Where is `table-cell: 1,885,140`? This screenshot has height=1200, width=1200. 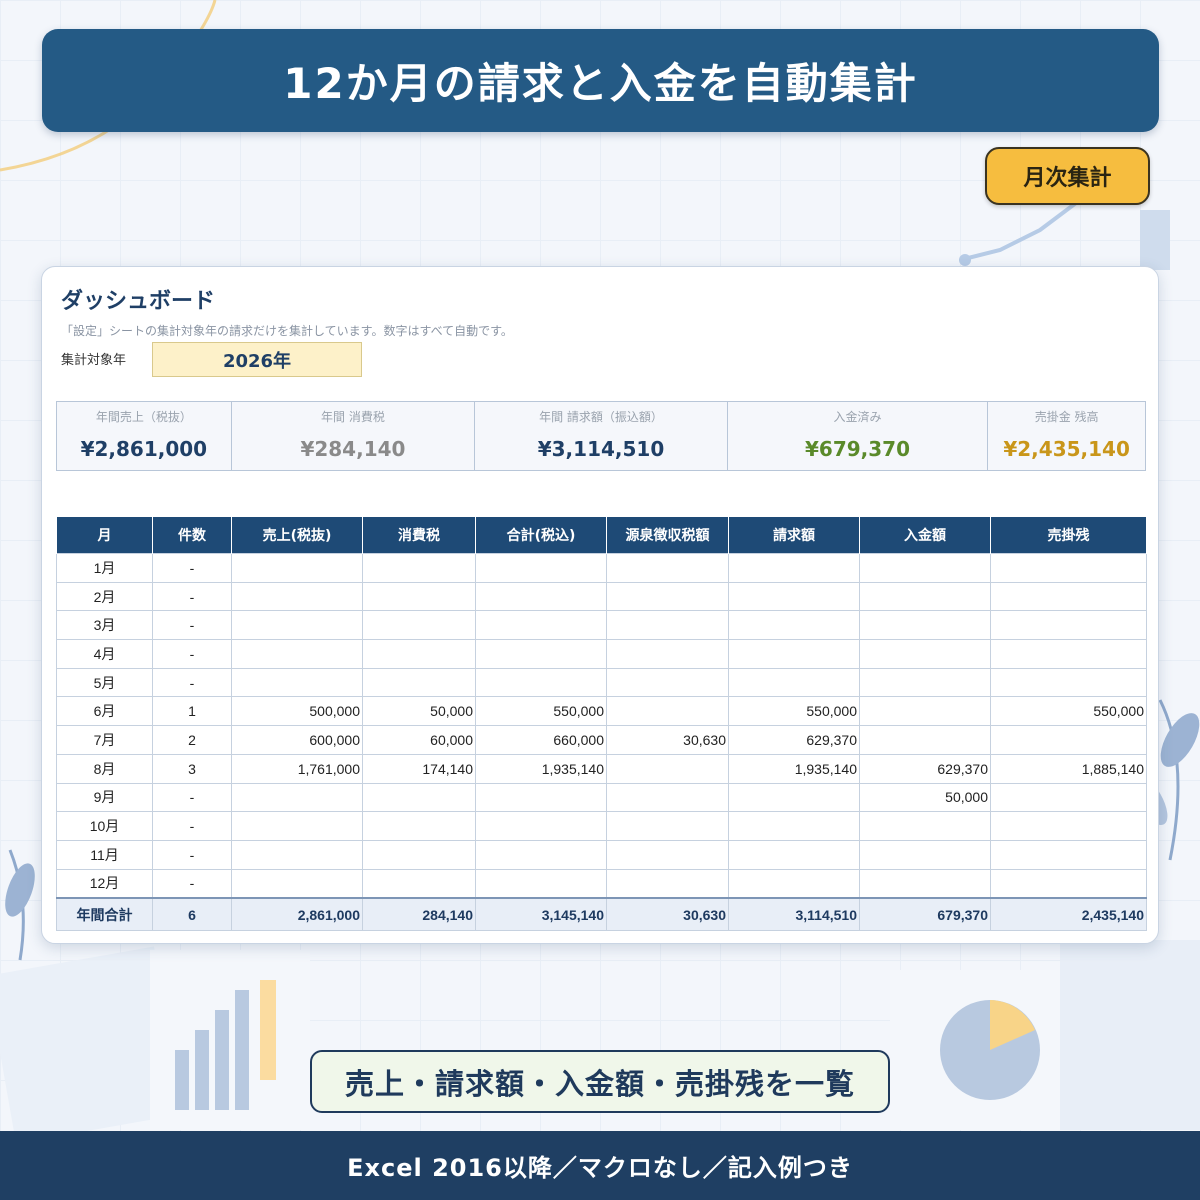 table-cell: 1,885,140 is located at coordinates (1068, 768).